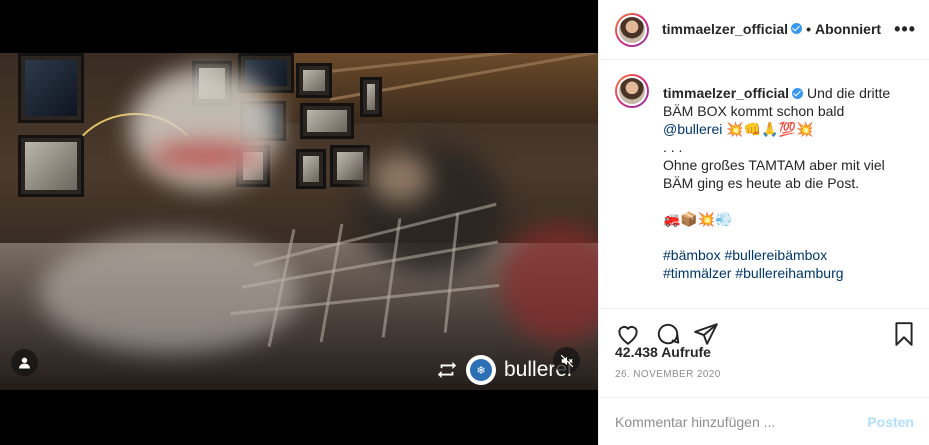 The height and width of the screenshot is (445, 929). What do you see at coordinates (673, 147) in the screenshot?
I see `caption-dots: . . .` at bounding box center [673, 147].